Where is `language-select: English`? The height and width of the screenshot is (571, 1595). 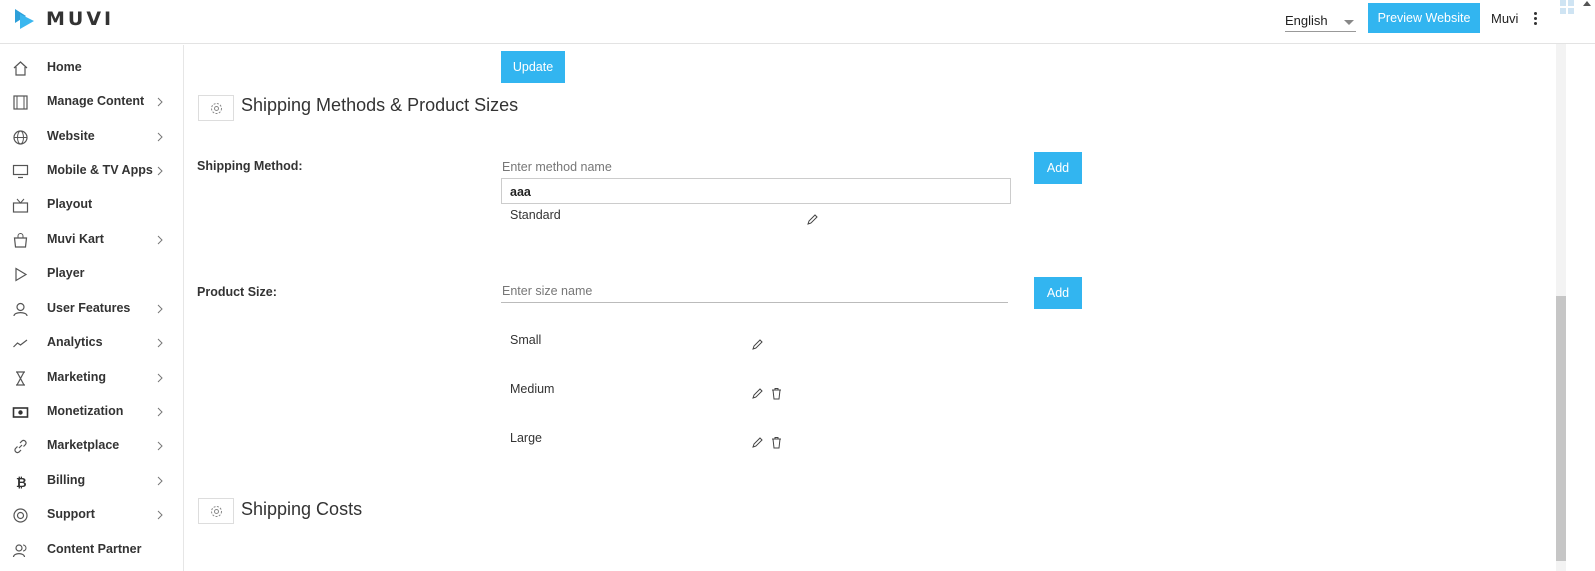
language-select: English is located at coordinates (1320, 21).